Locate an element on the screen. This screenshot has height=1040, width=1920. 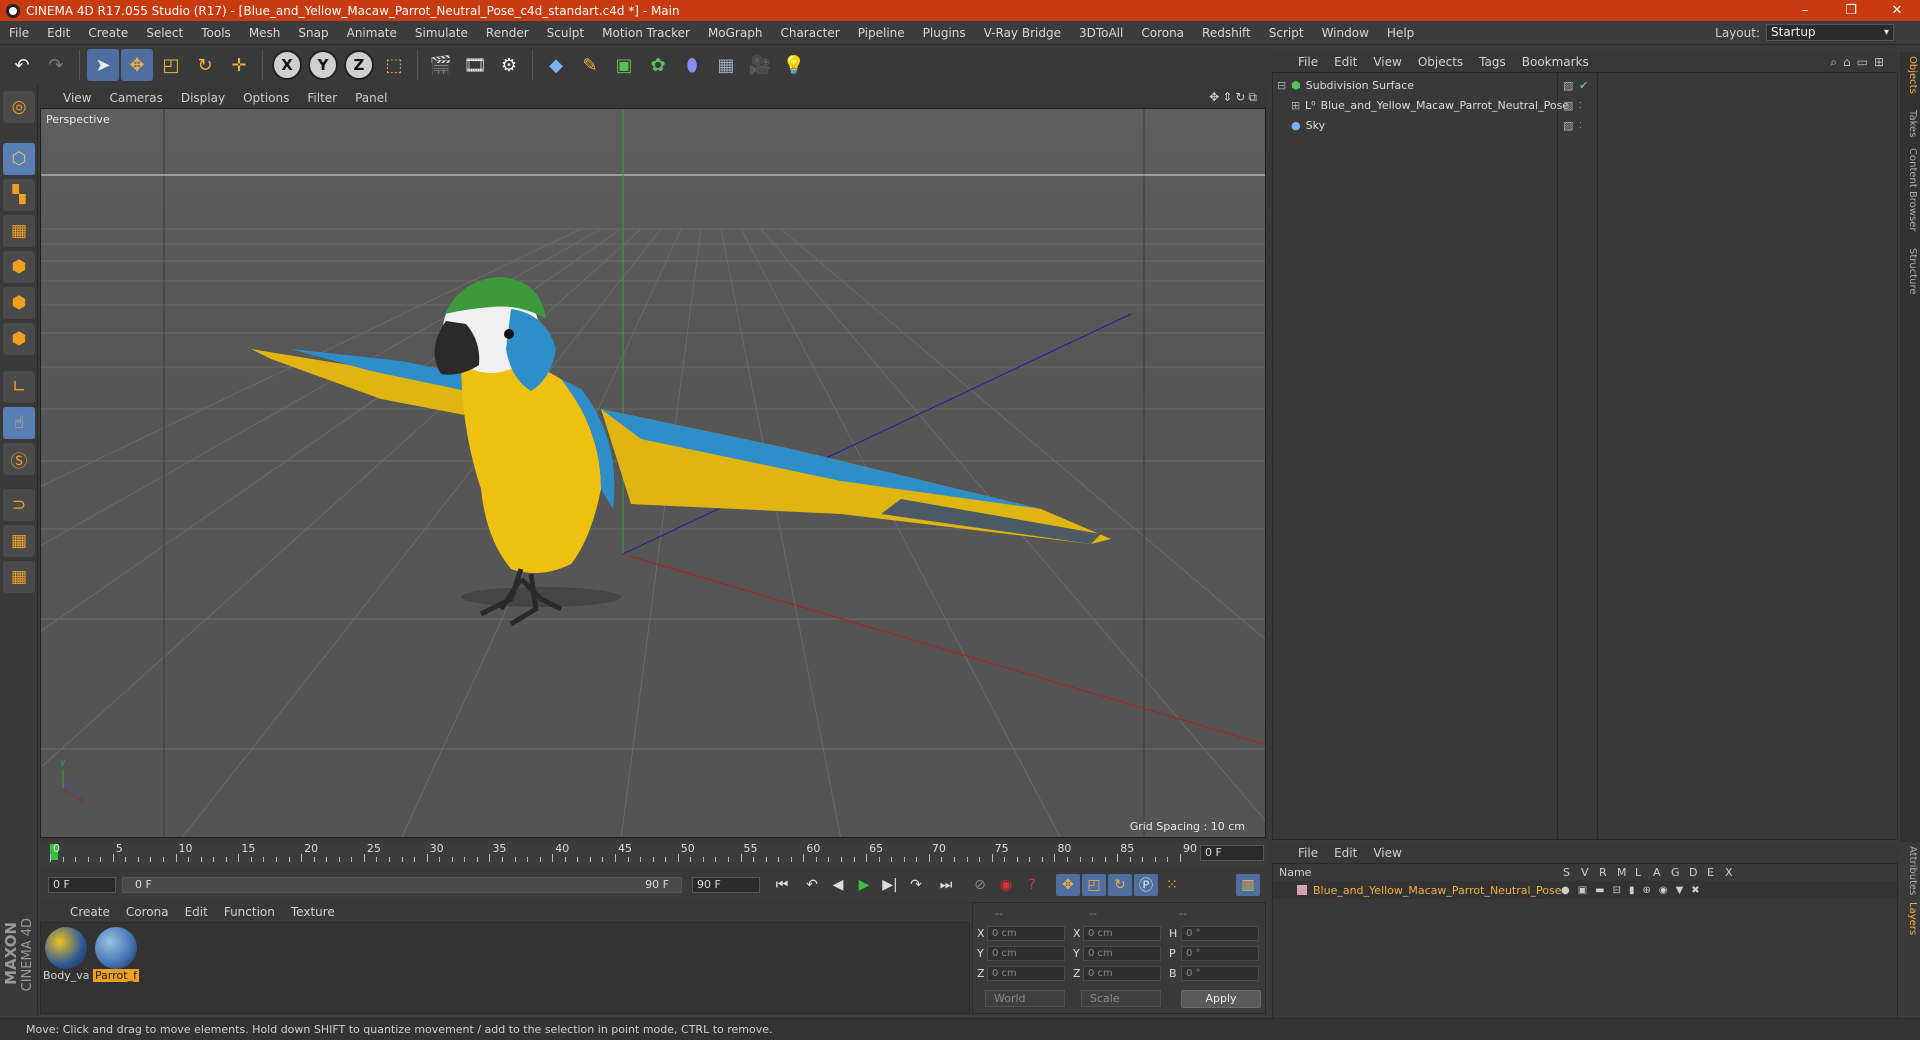
pen-spline-icon: ✎ is located at coordinates (590, 65).